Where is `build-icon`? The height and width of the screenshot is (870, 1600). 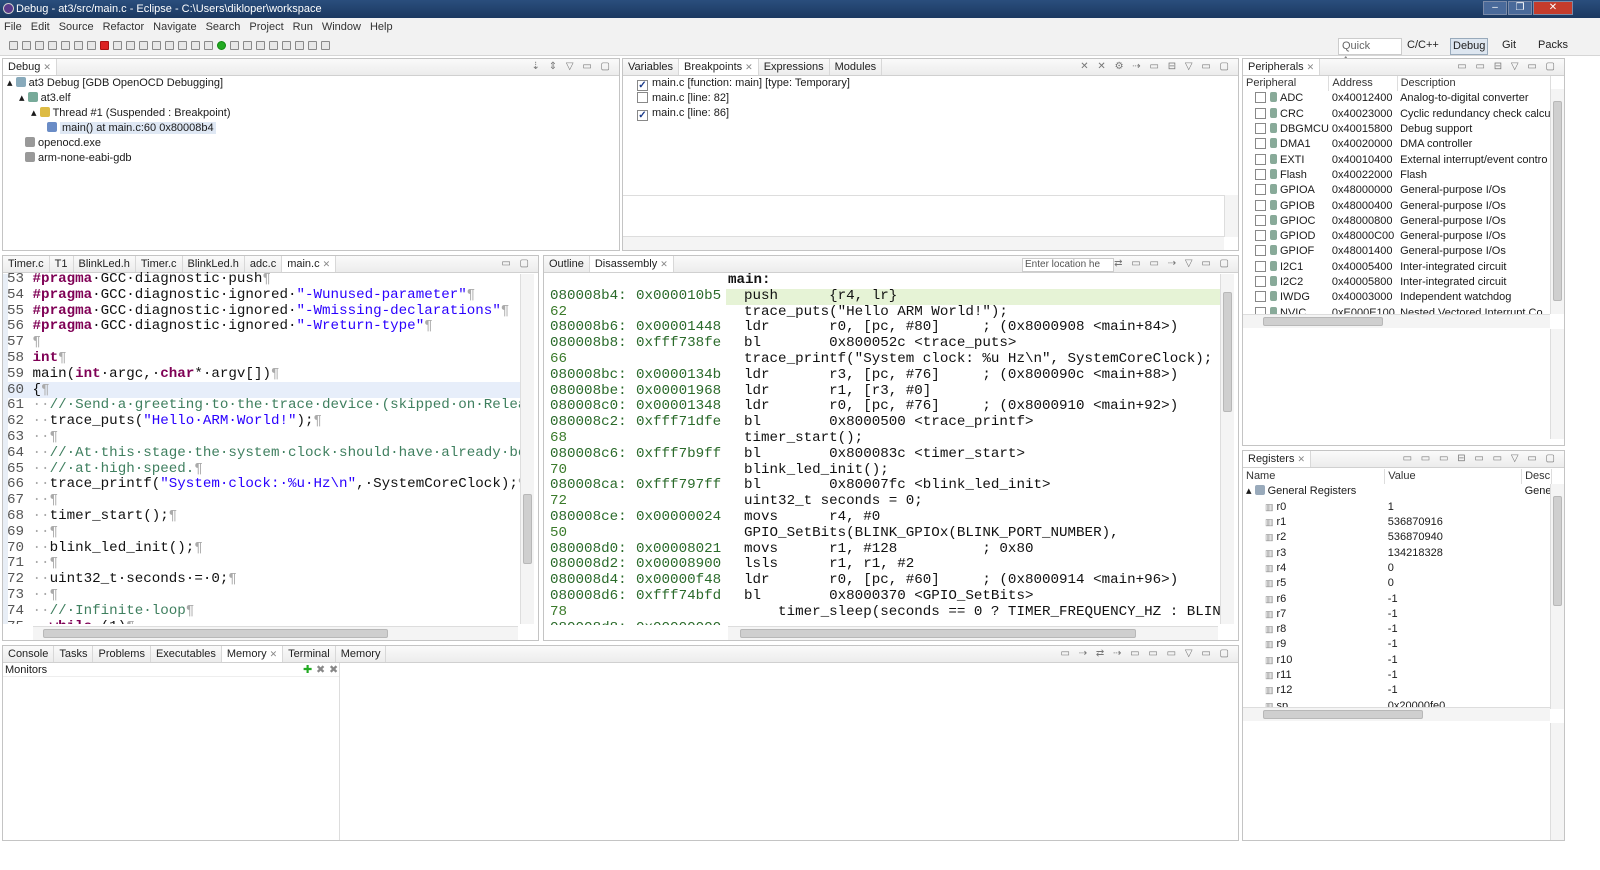
build-icon is located at coordinates (196, 45).